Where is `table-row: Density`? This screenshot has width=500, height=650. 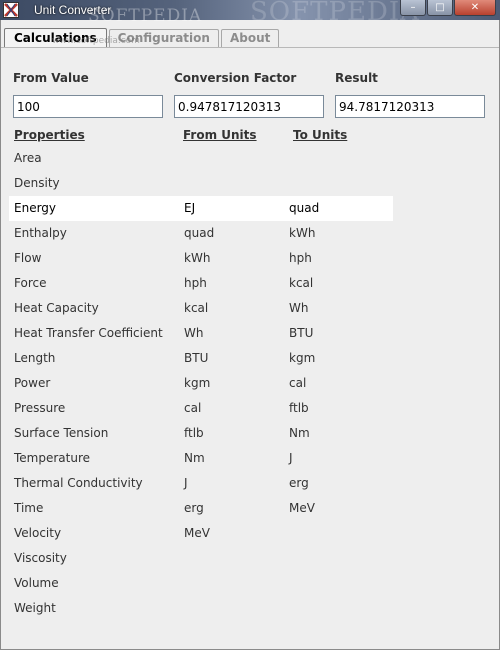
table-row: Density is located at coordinates (201, 183).